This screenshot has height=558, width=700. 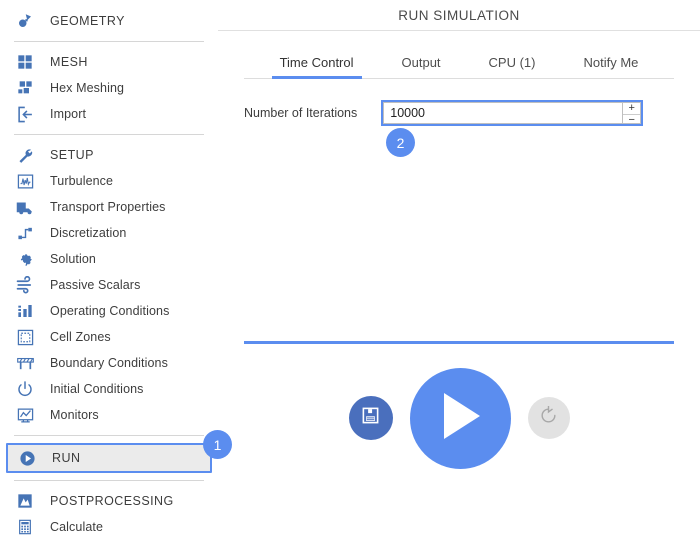 What do you see at coordinates (459, 15) in the screenshot?
I see `page-title: RUN SIMULATION` at bounding box center [459, 15].